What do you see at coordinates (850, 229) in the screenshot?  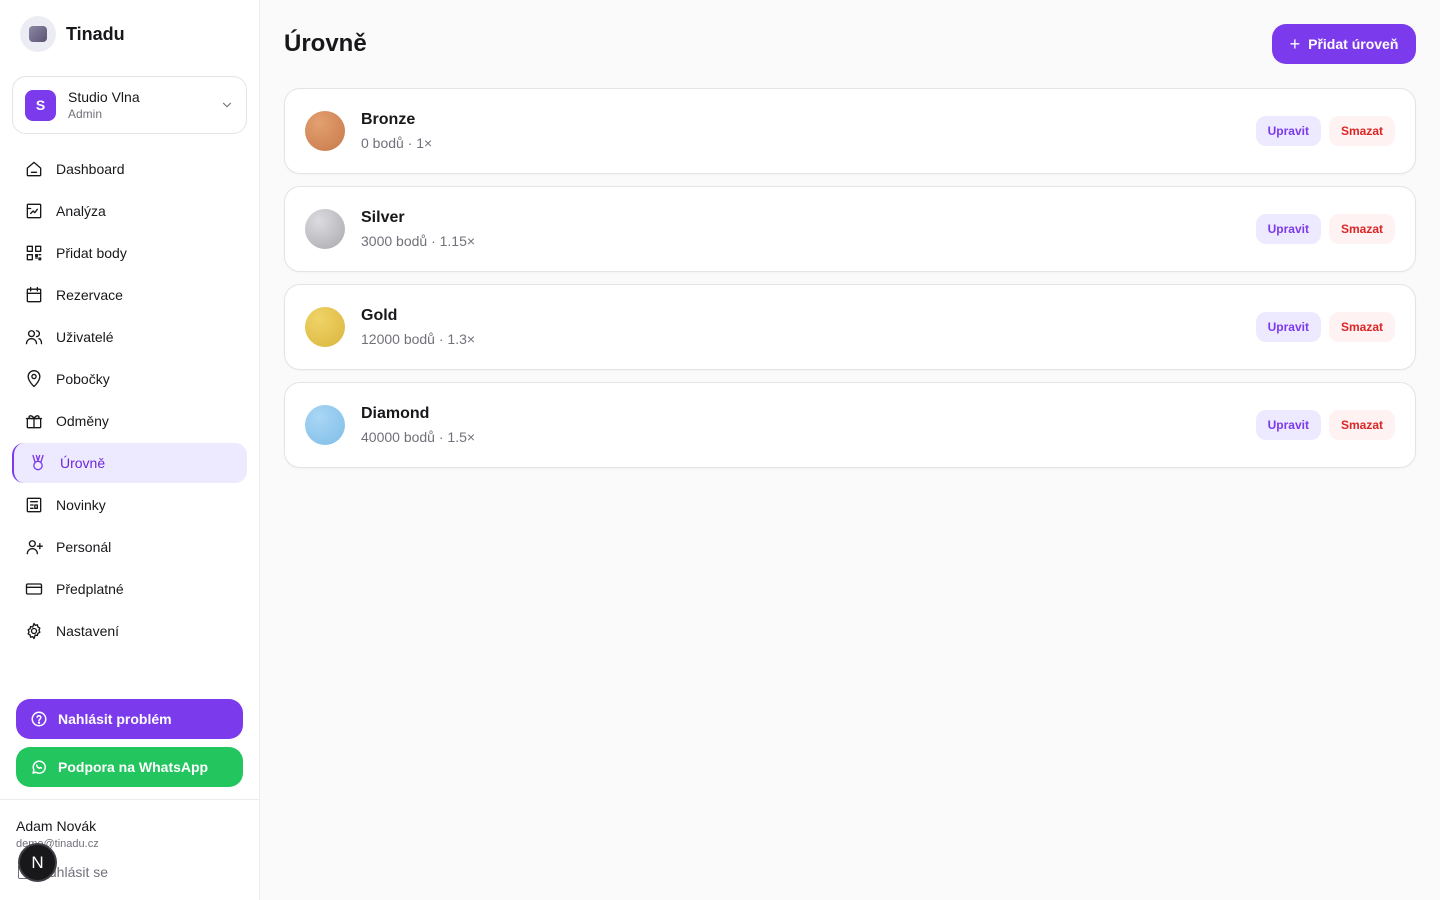 I see `level-card: Silver 3000 bodů · 1.15× Upravit Smazat` at bounding box center [850, 229].